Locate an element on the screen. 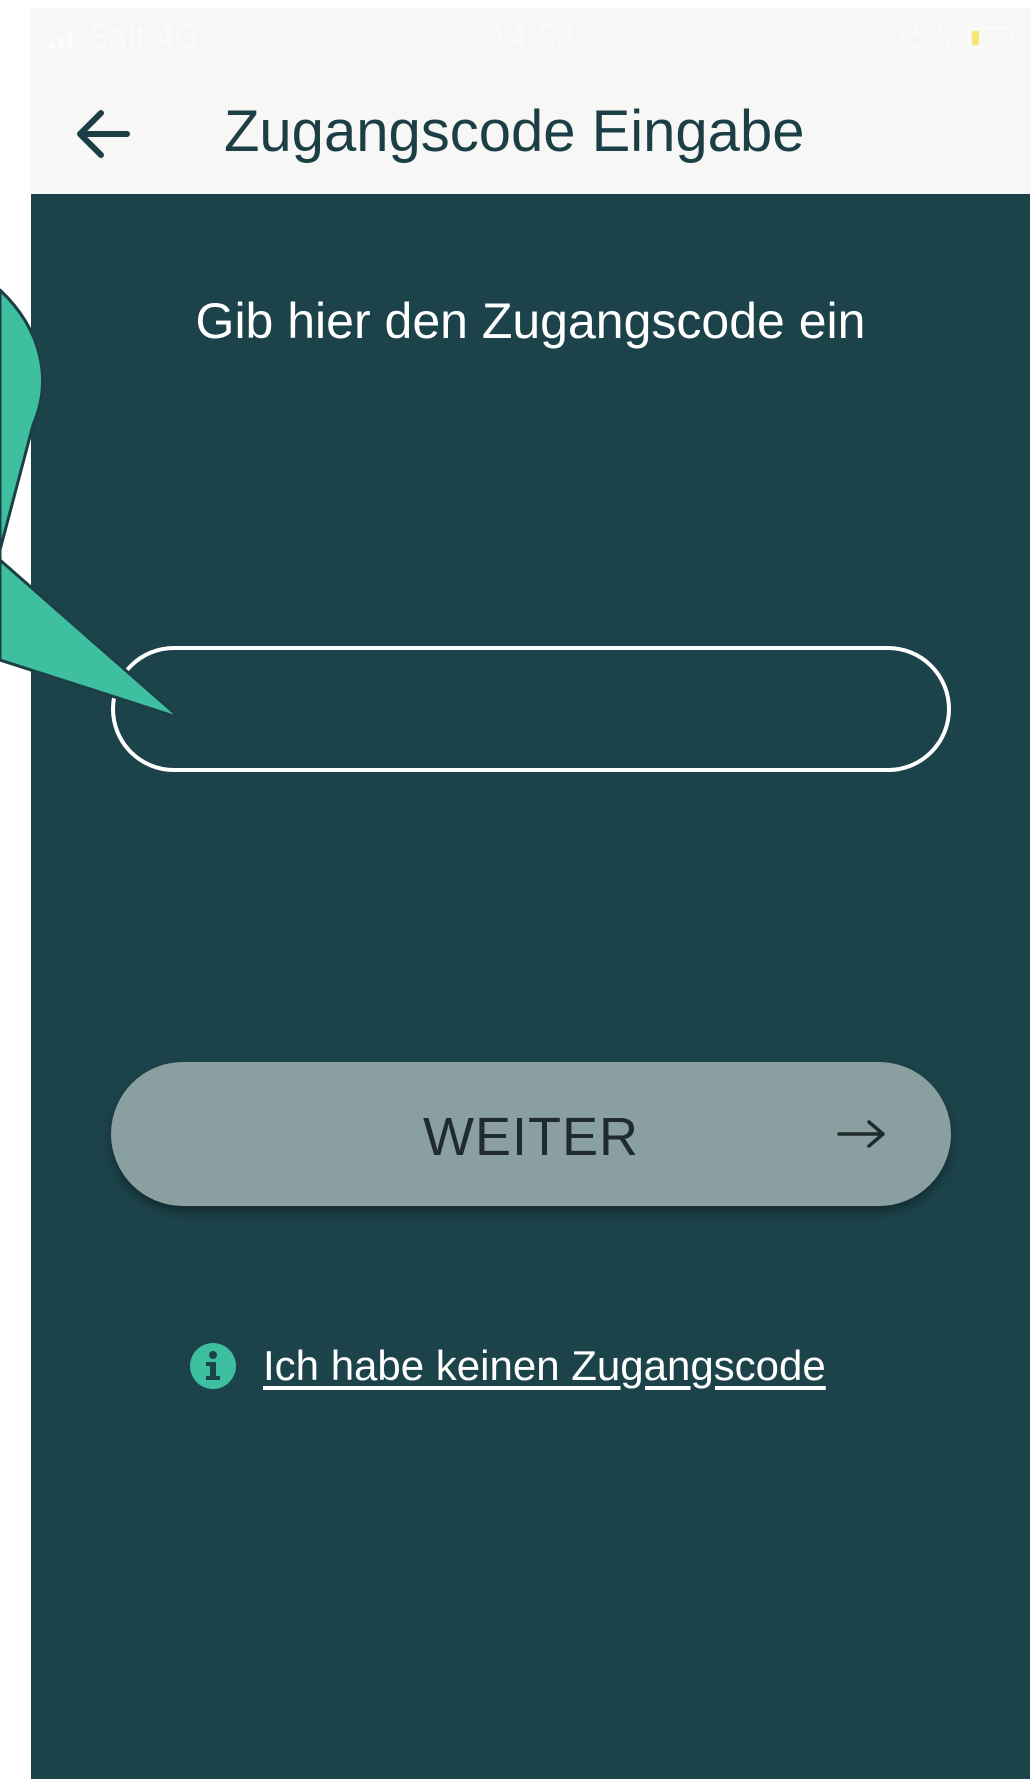 The height and width of the screenshot is (1779, 1030). arrow-right-icon is located at coordinates (861, 1134).